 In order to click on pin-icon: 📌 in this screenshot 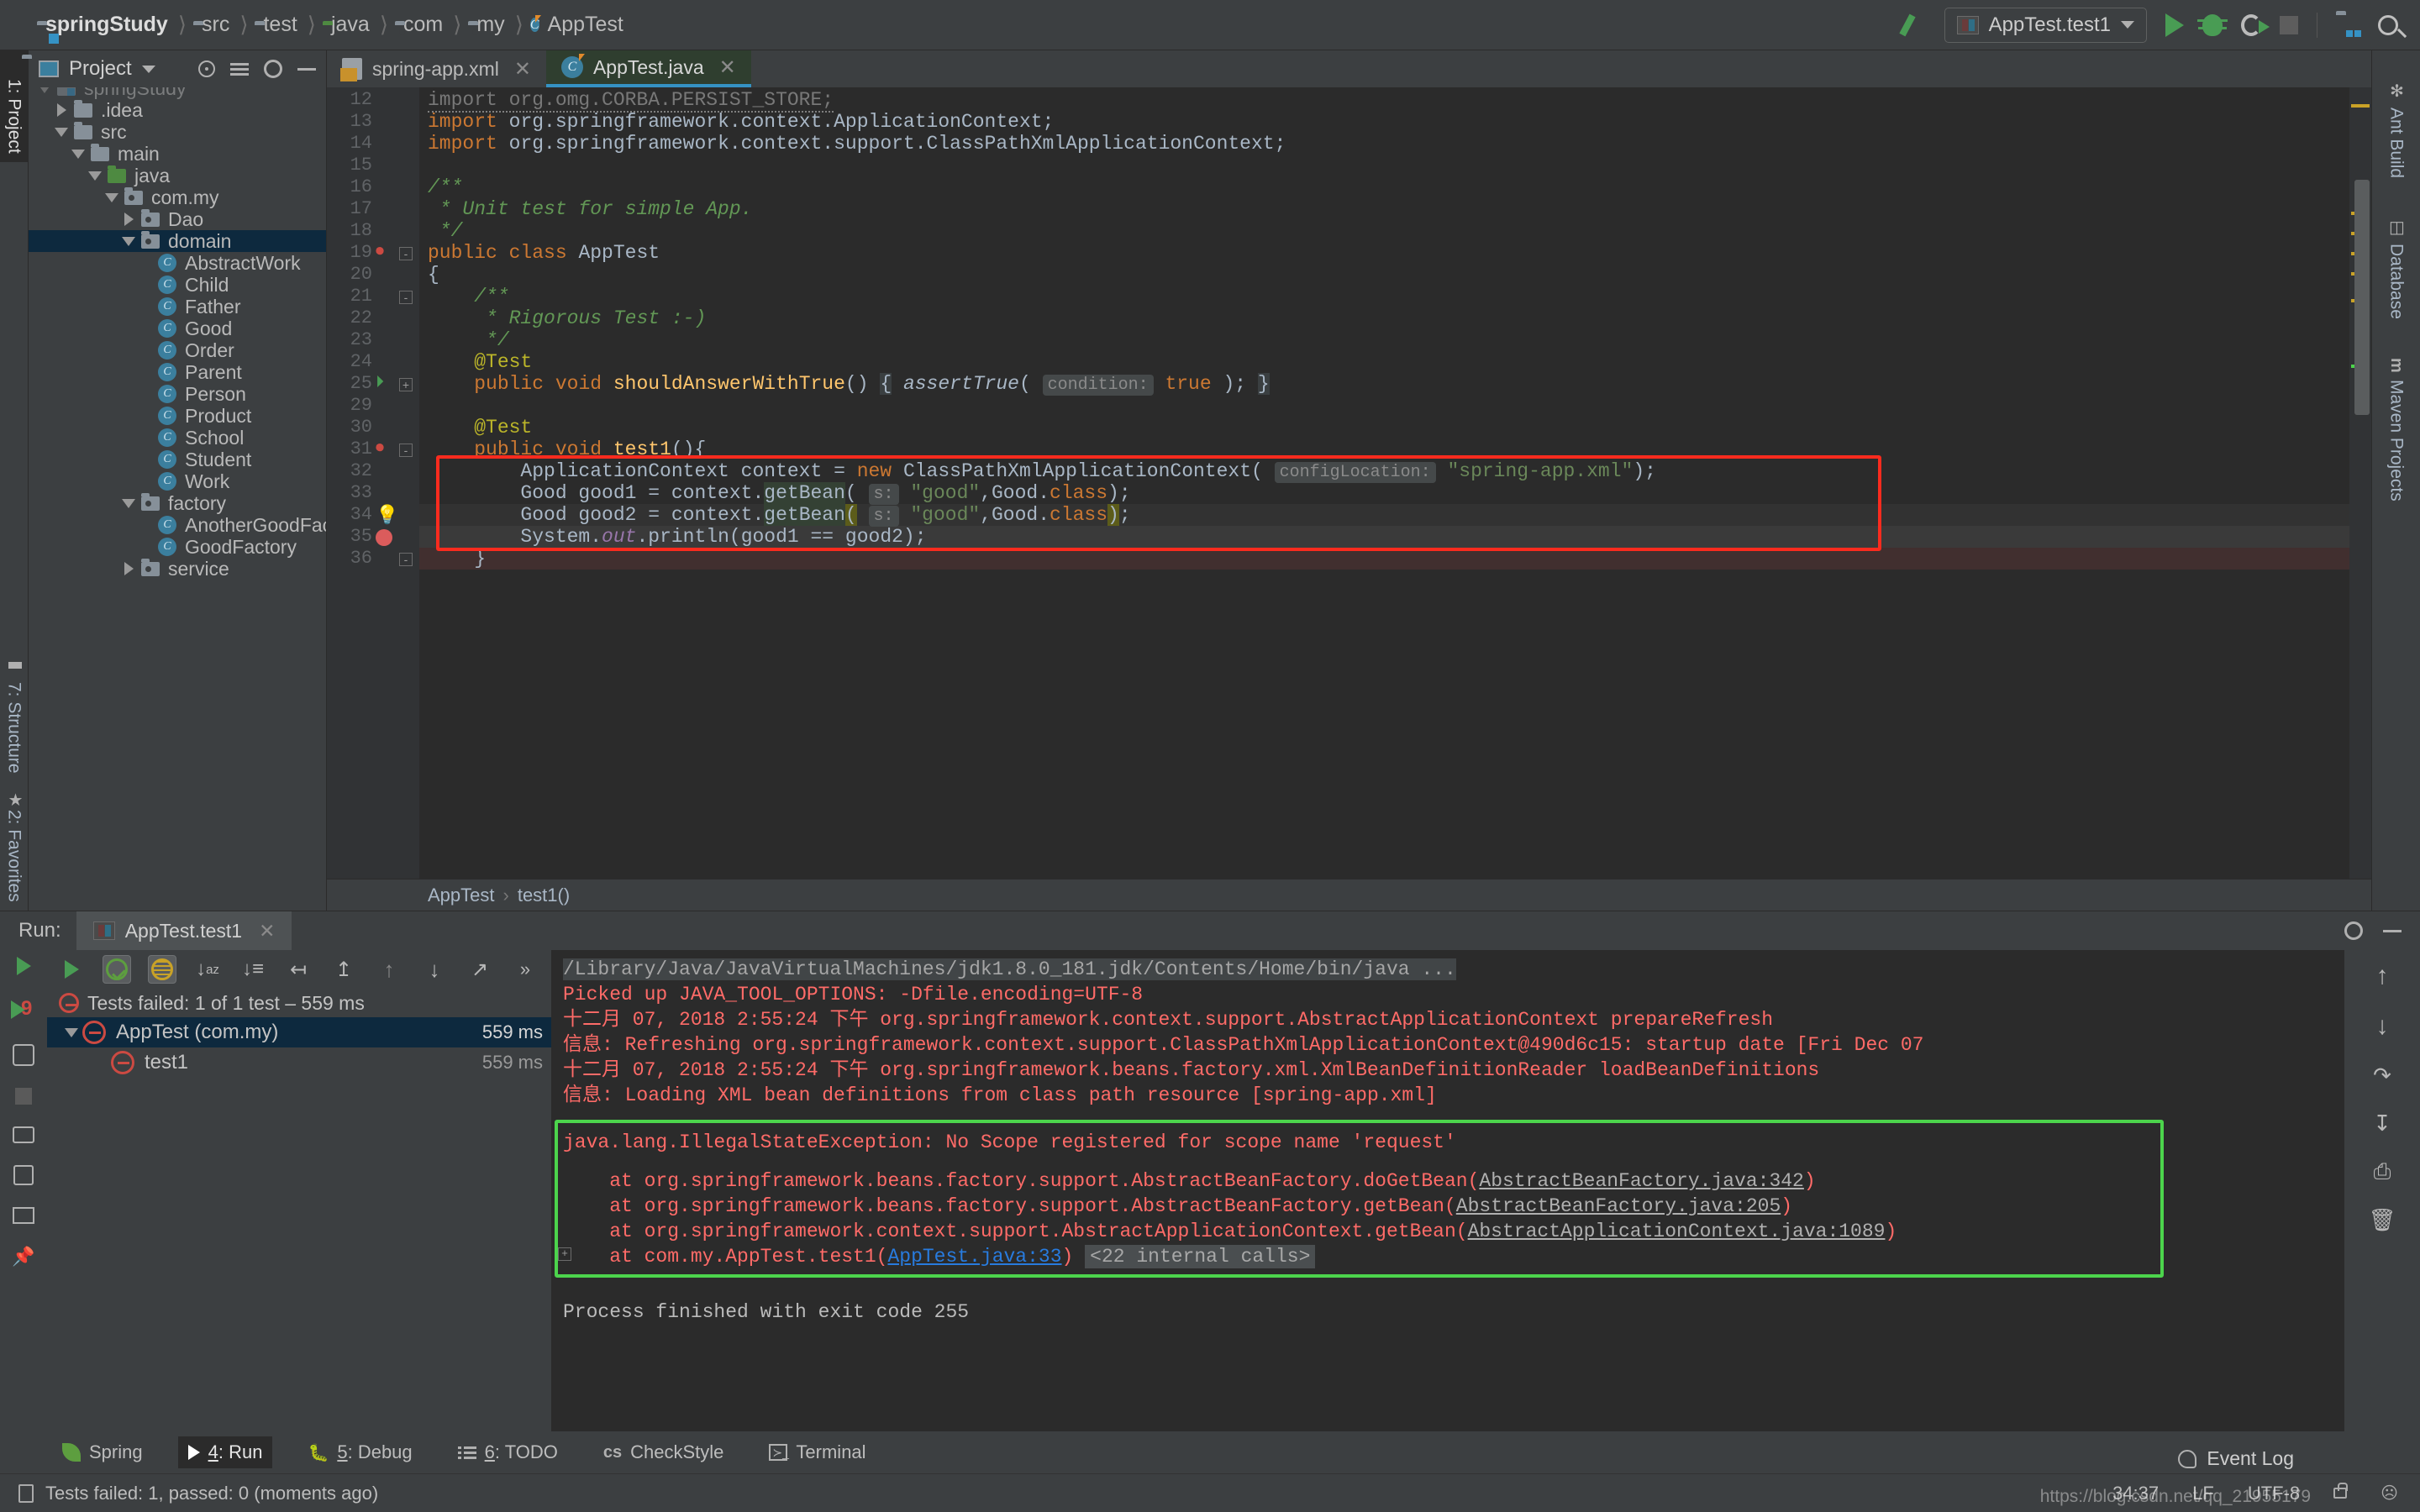, I will do `click(23, 1257)`.